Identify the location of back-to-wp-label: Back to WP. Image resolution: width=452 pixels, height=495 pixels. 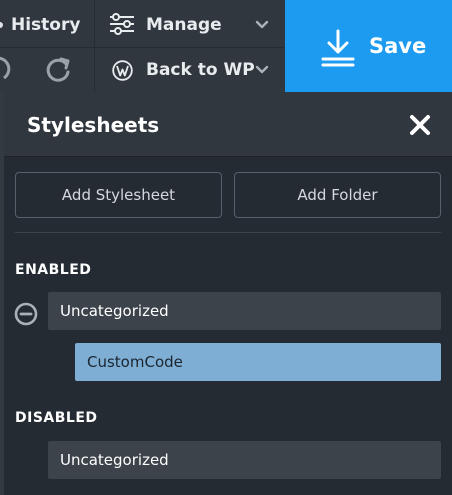
(200, 70).